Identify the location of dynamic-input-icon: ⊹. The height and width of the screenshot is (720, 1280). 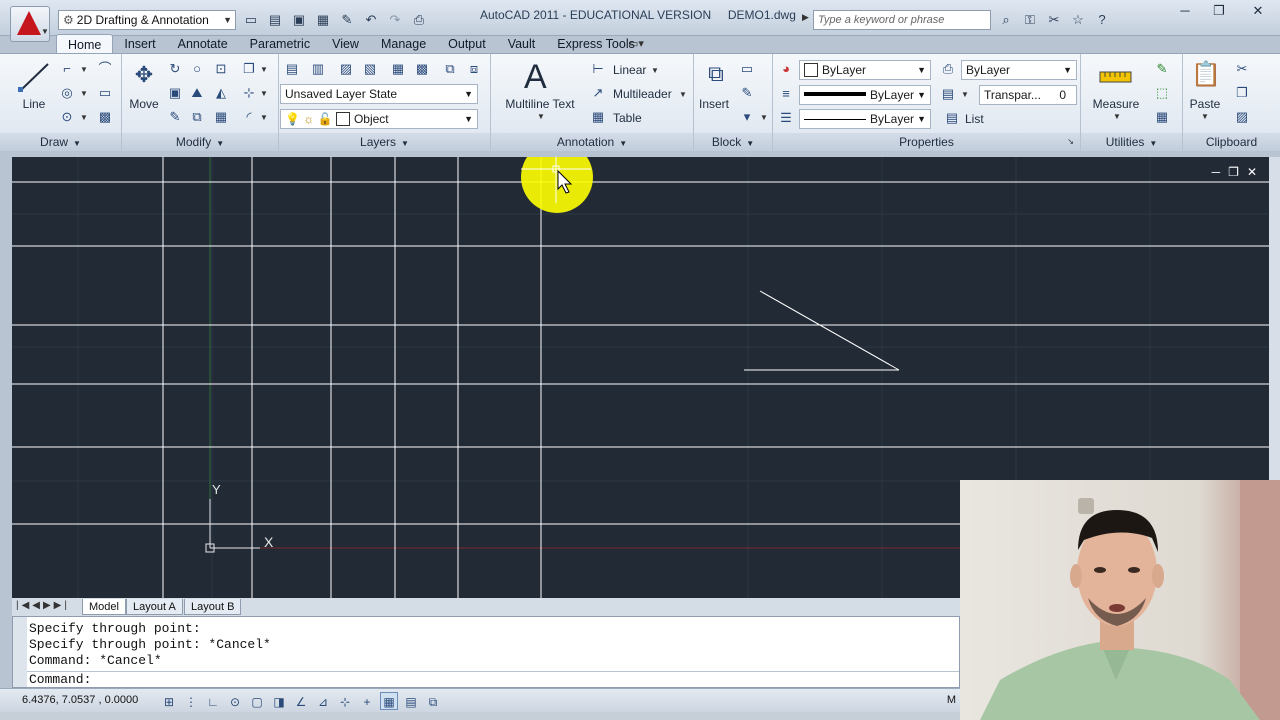
(345, 701).